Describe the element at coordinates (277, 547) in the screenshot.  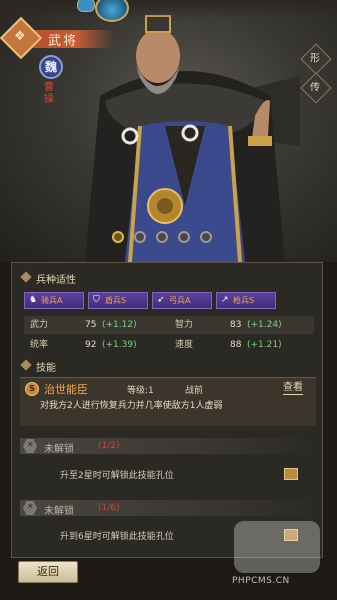
I see `watermark-logo` at that location.